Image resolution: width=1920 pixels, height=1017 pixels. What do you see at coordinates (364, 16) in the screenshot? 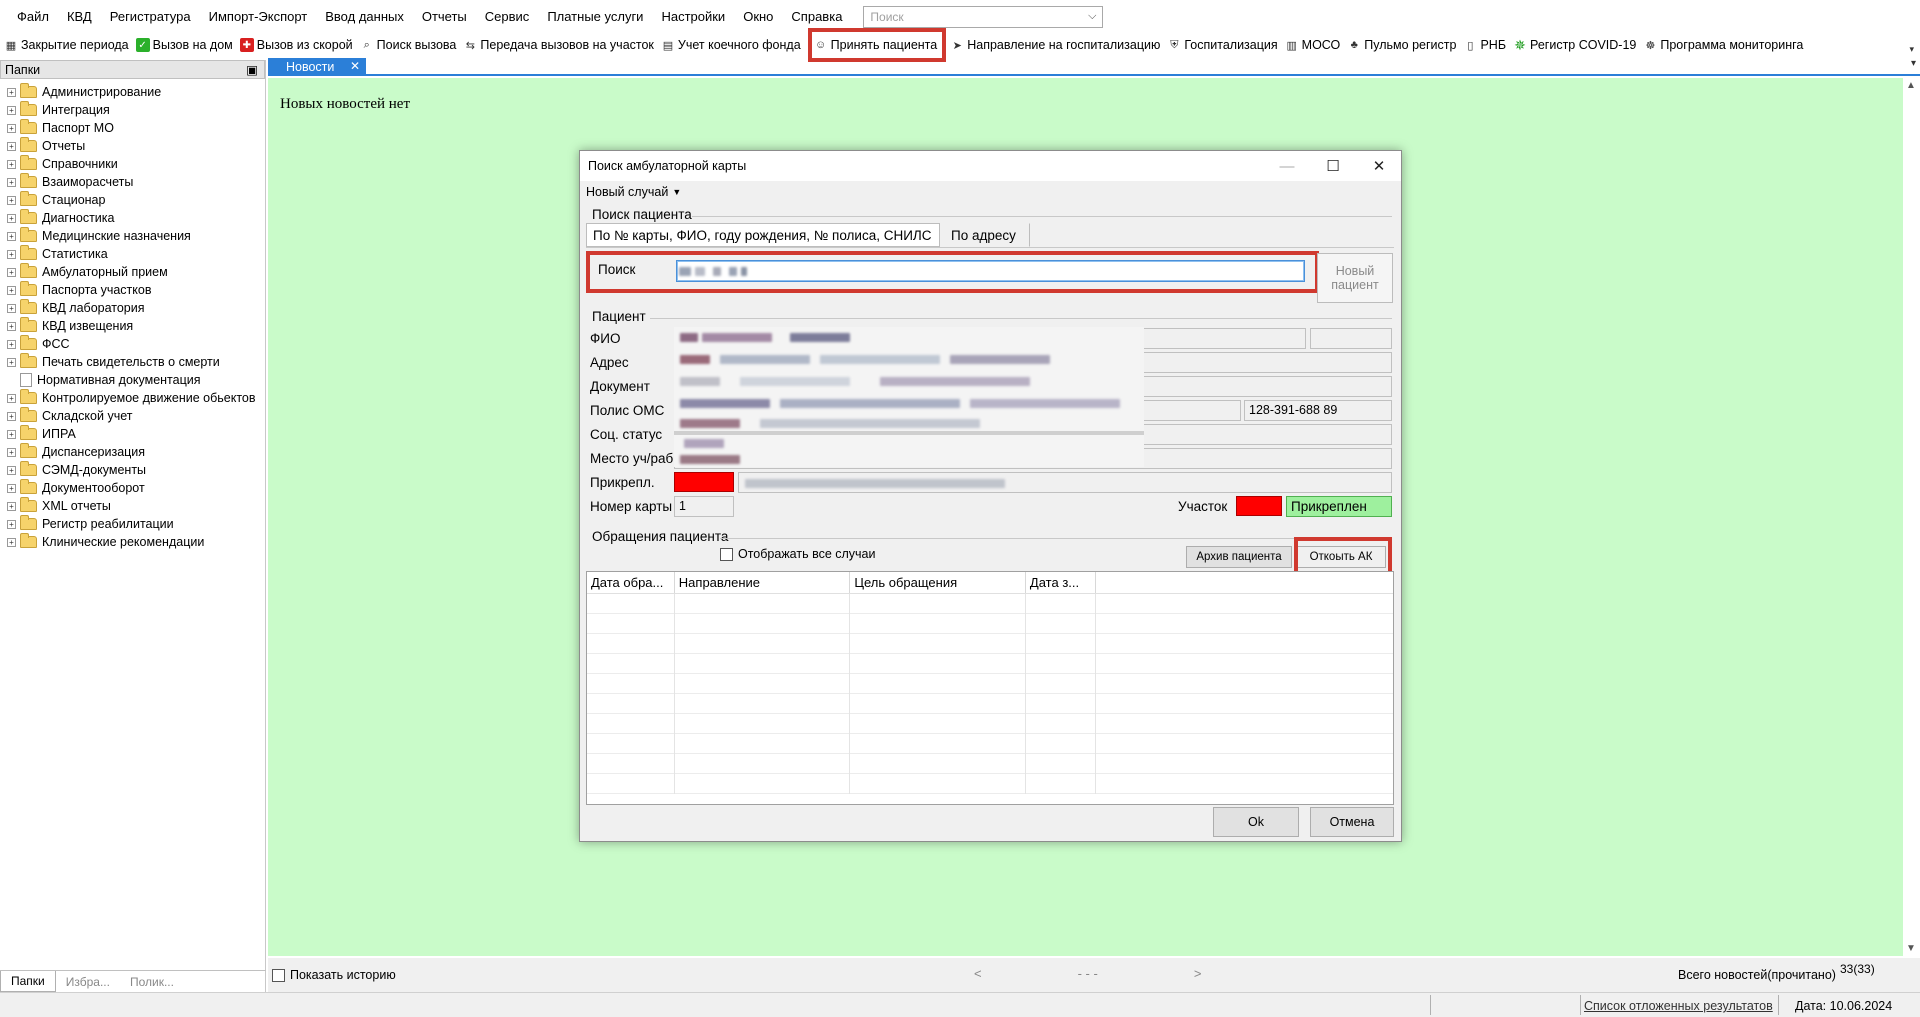
I see `menu-item: Ввод данных` at bounding box center [364, 16].